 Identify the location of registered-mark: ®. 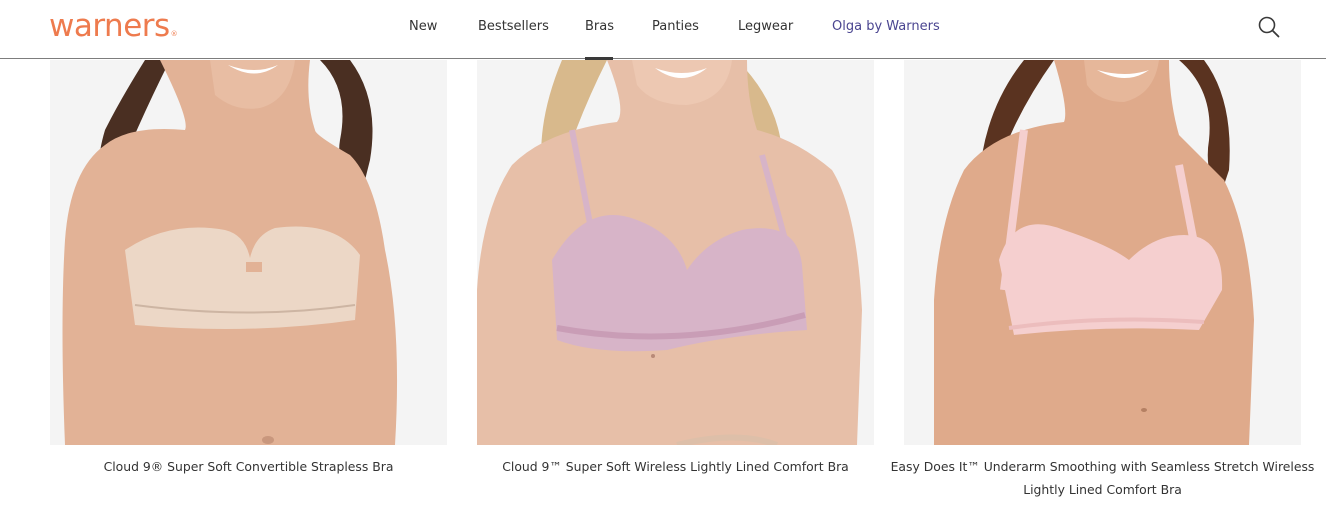
(174, 34).